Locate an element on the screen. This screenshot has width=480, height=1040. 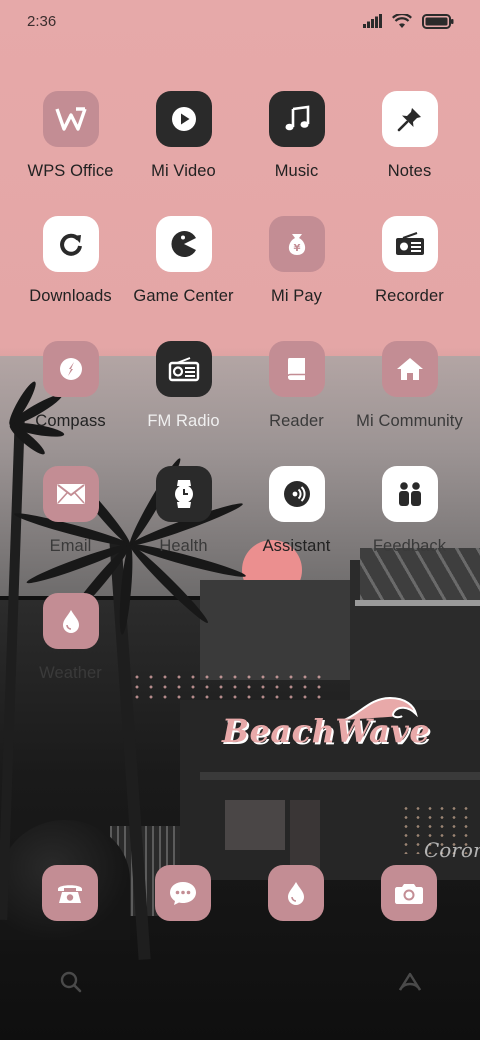
status-bar: 2:36 is located at coordinates (240, 21).